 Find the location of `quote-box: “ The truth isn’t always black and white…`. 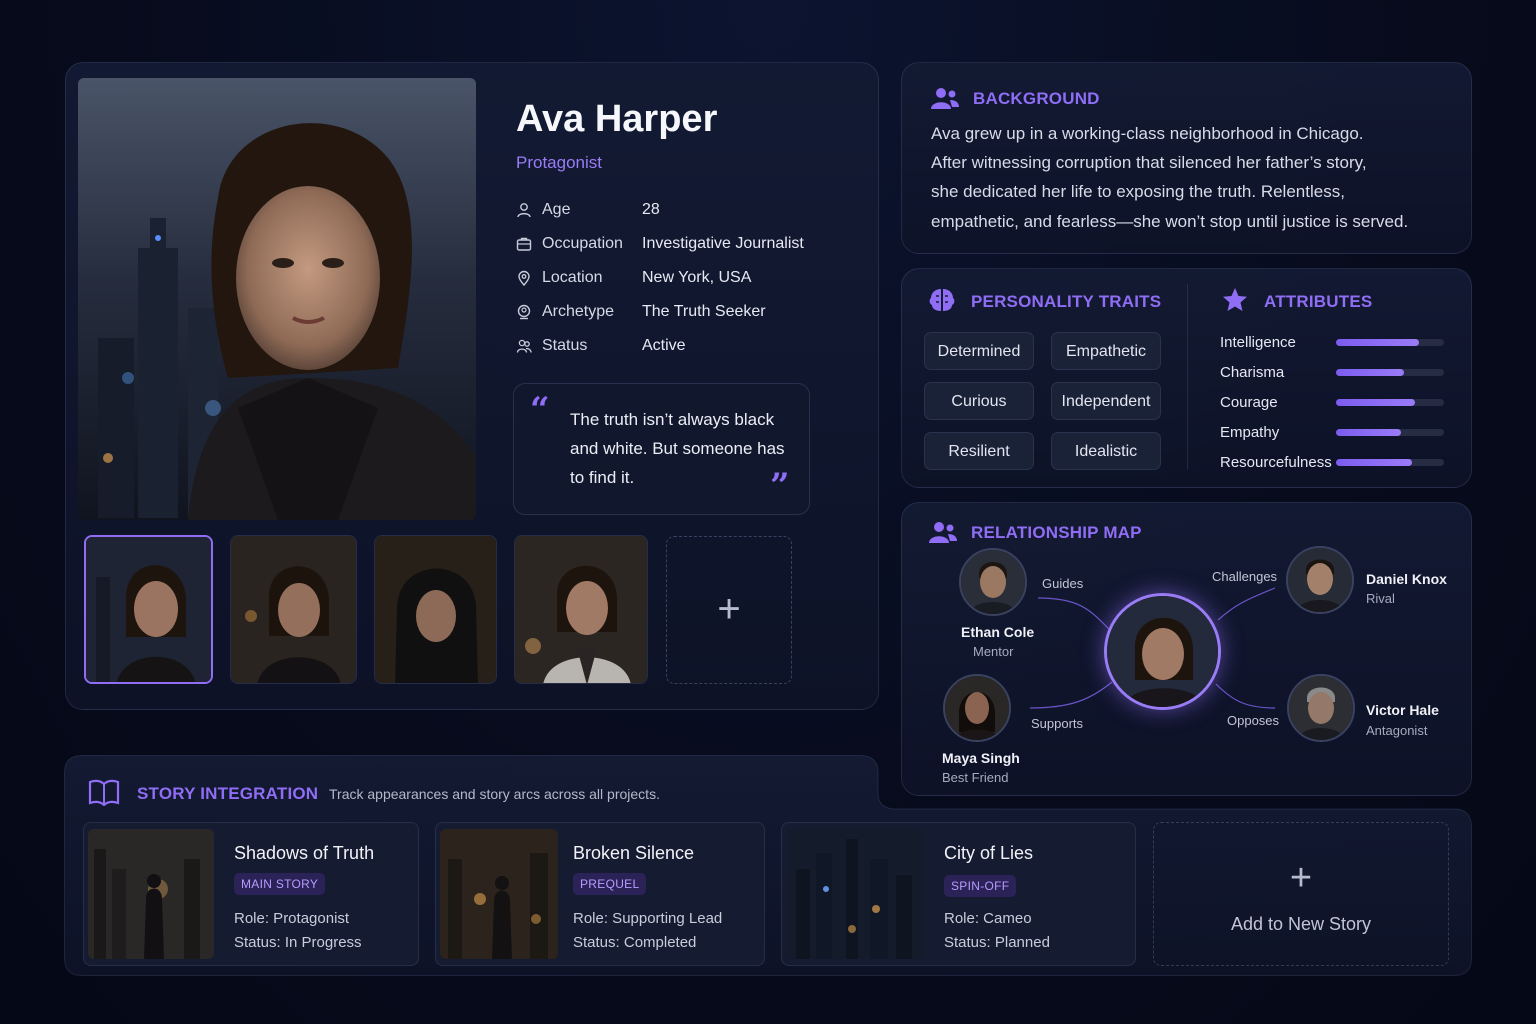

quote-box: “ The truth isn’t always black and white… is located at coordinates (661, 449).